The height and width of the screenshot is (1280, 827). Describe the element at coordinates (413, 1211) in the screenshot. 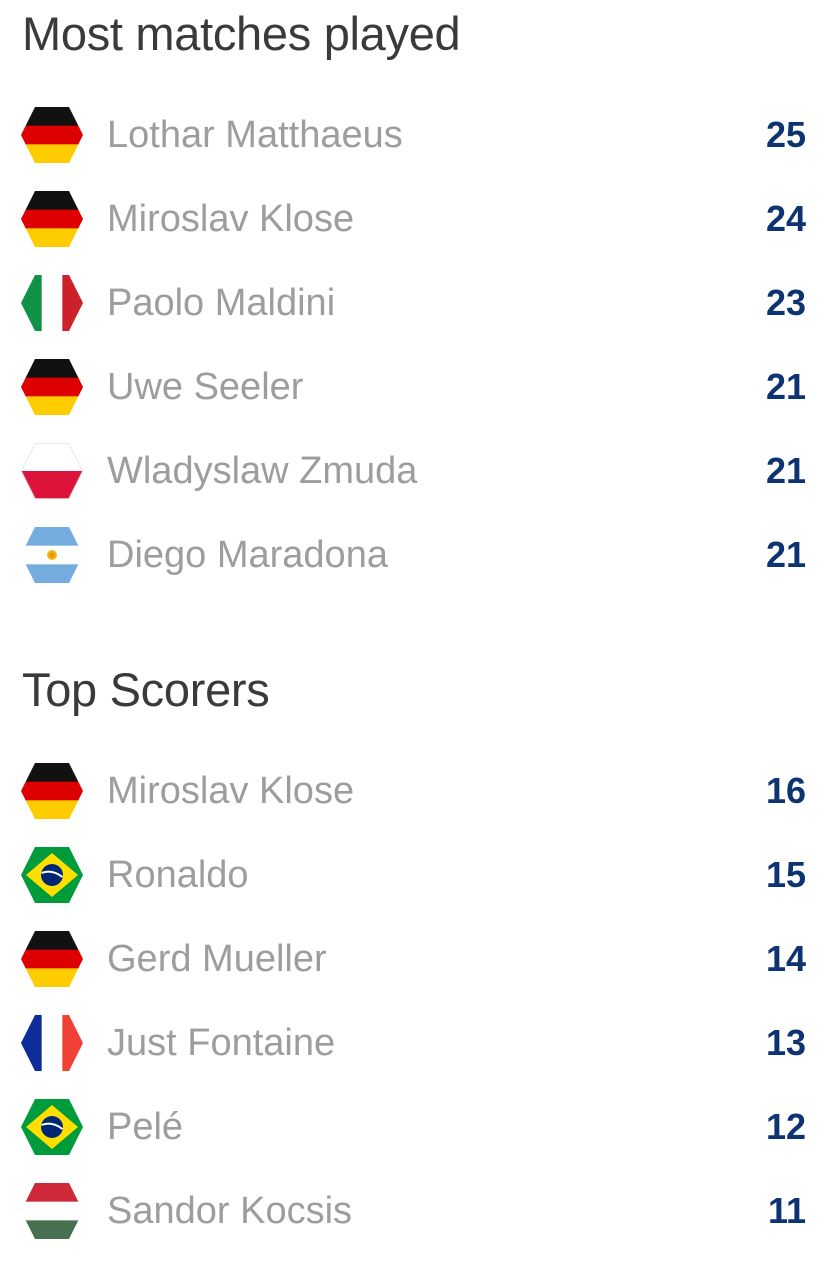

I see `list-item: Sandor Kocsis 11` at that location.